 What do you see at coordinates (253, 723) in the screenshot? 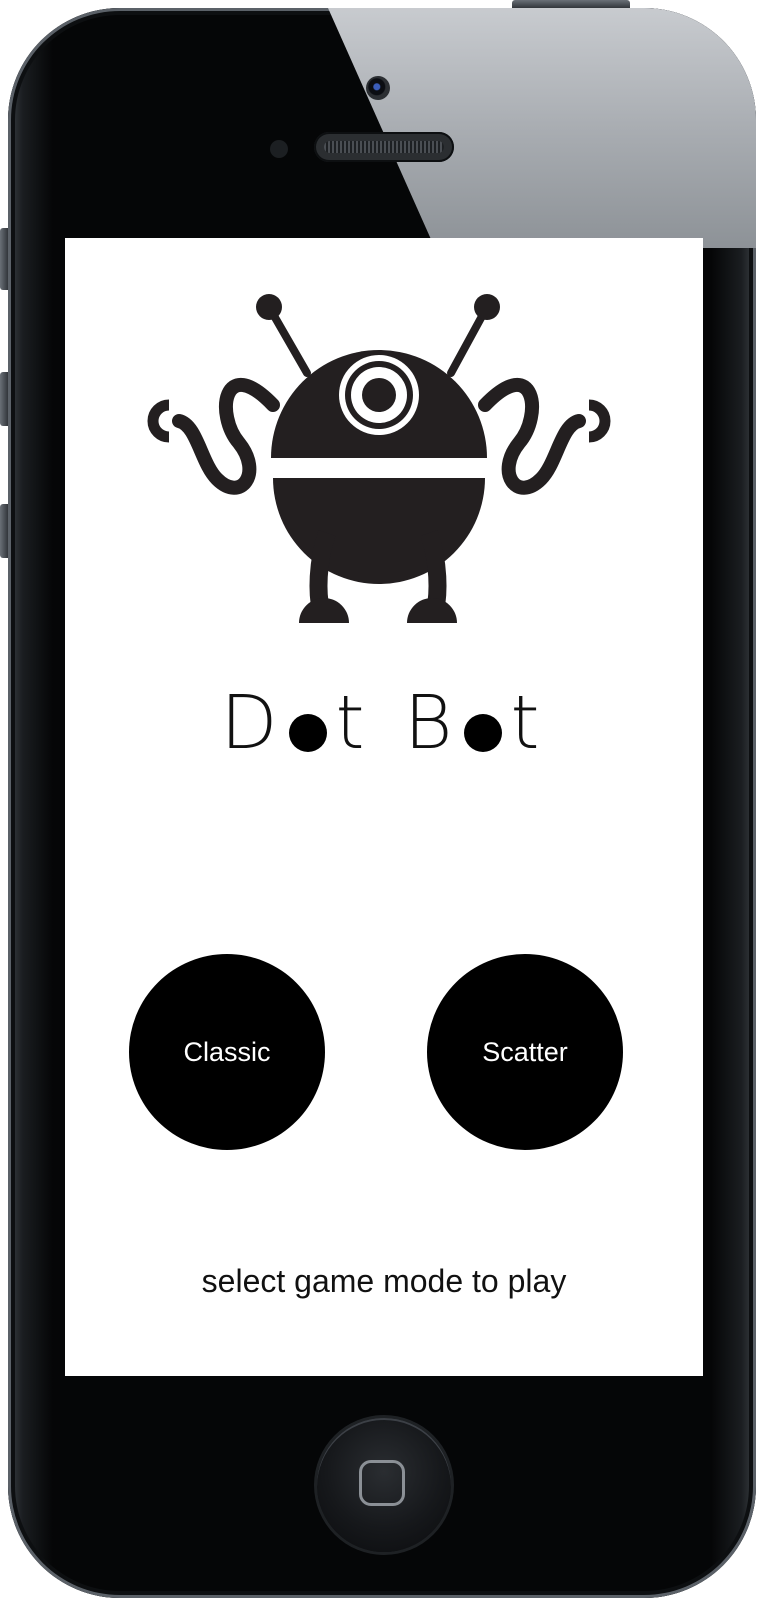
I see `title-text-d: D` at bounding box center [253, 723].